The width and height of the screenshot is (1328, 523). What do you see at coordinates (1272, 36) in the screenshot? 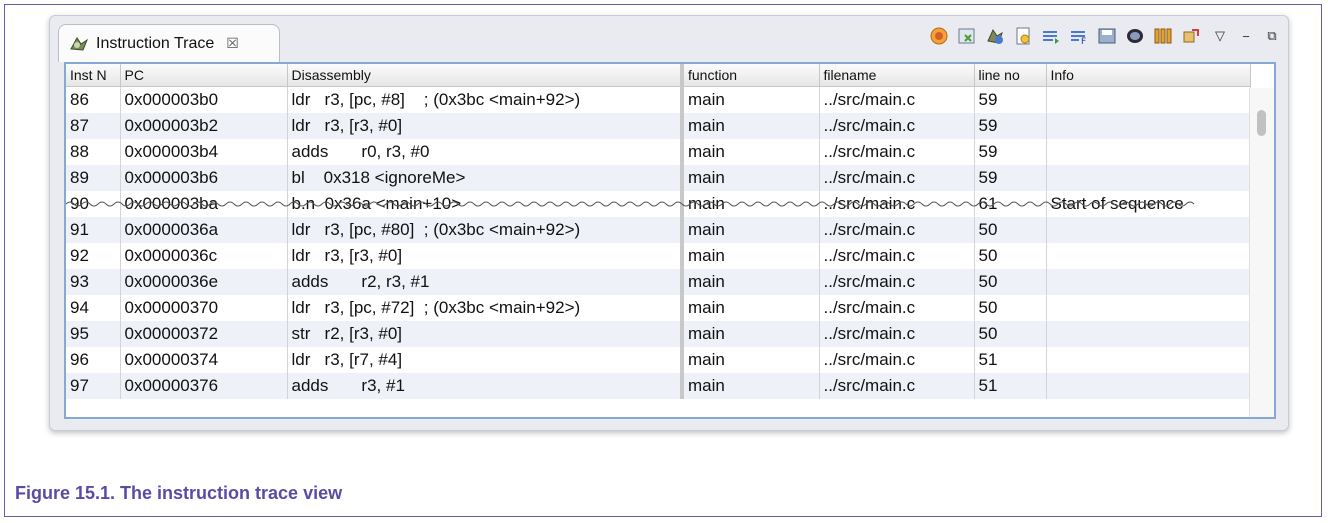
I see `restore-icon: ⧉` at bounding box center [1272, 36].